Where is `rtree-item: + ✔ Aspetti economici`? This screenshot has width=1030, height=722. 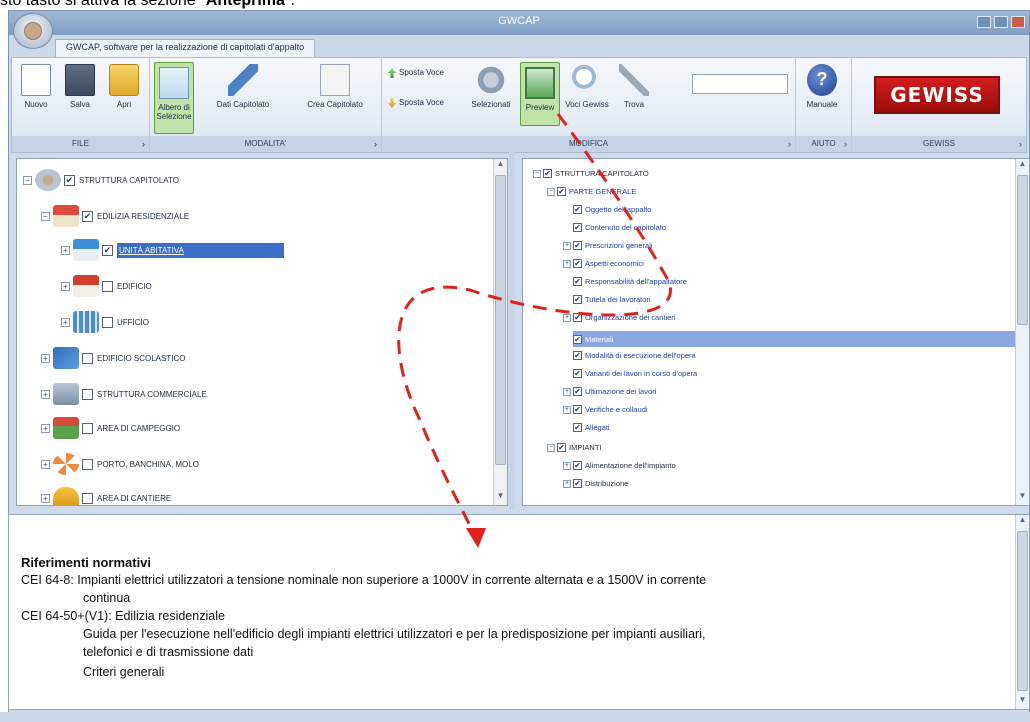
rtree-item: + ✔ Aspetti economici is located at coordinates (603, 263).